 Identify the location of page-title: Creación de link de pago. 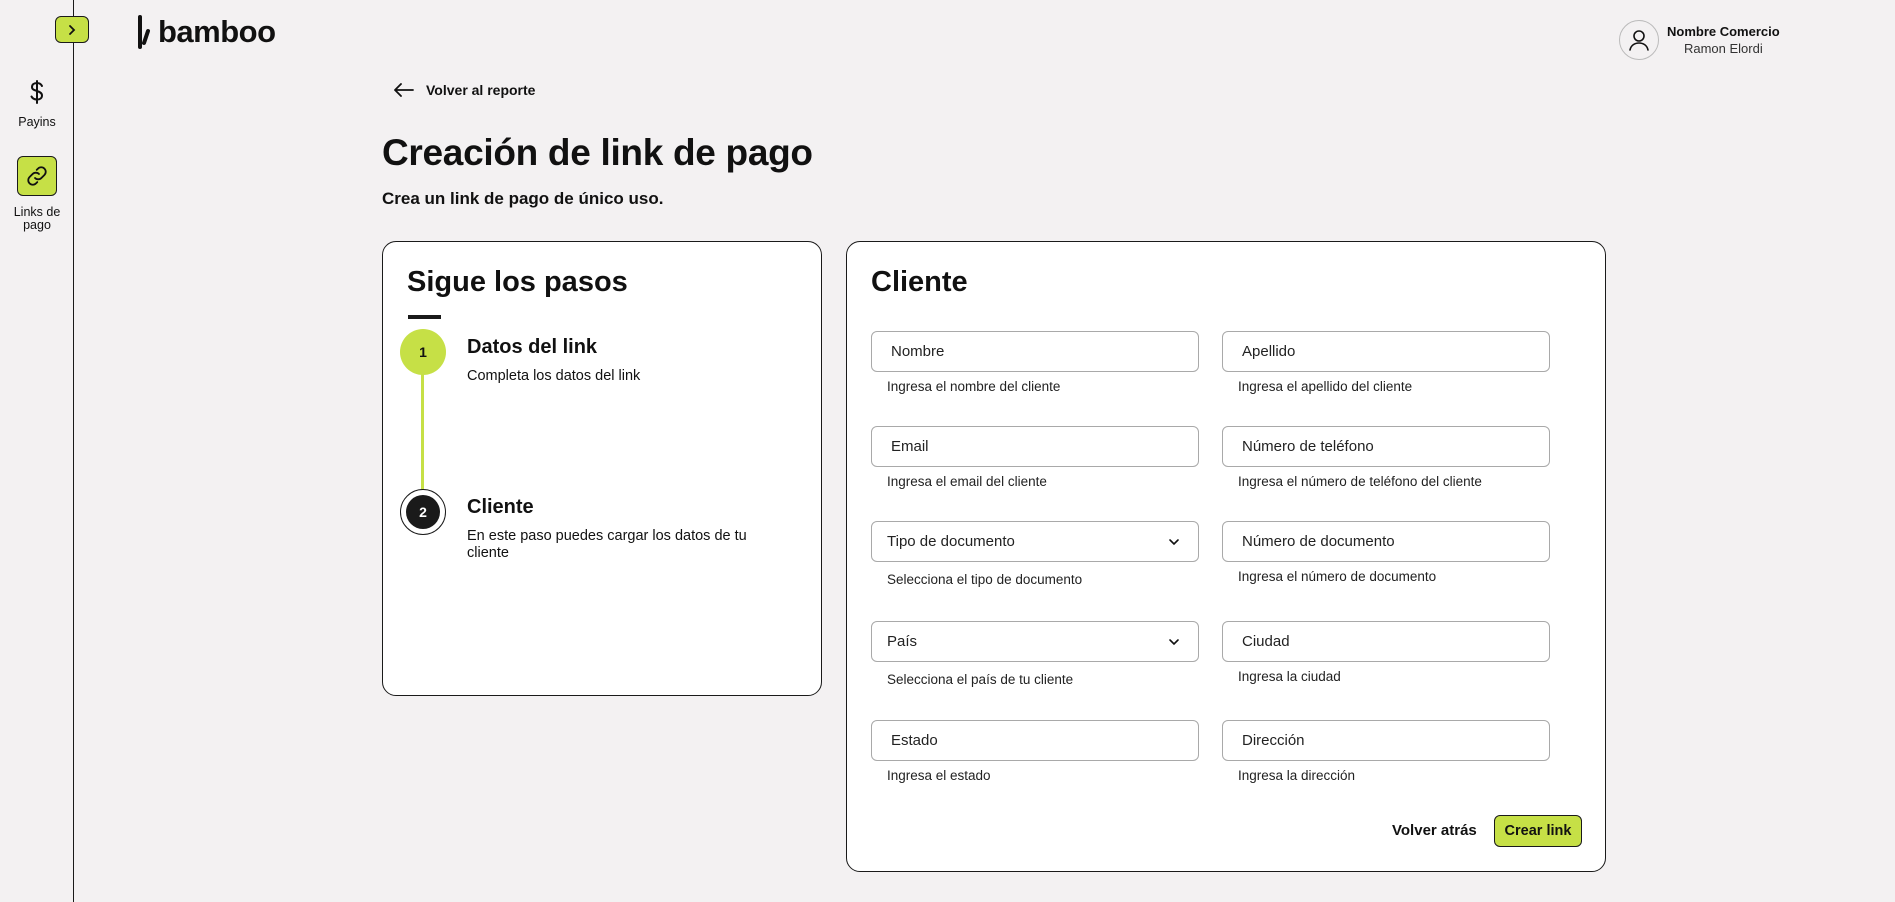
(597, 152).